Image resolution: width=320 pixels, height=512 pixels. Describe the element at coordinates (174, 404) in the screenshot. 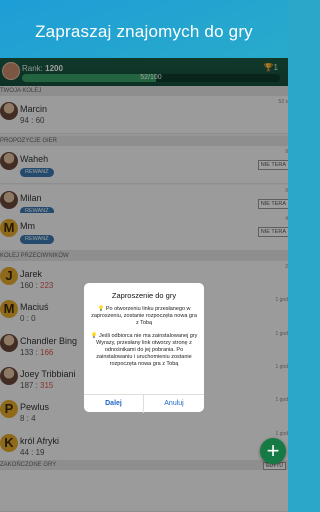

I see `cancel-button: Anuluj` at that location.